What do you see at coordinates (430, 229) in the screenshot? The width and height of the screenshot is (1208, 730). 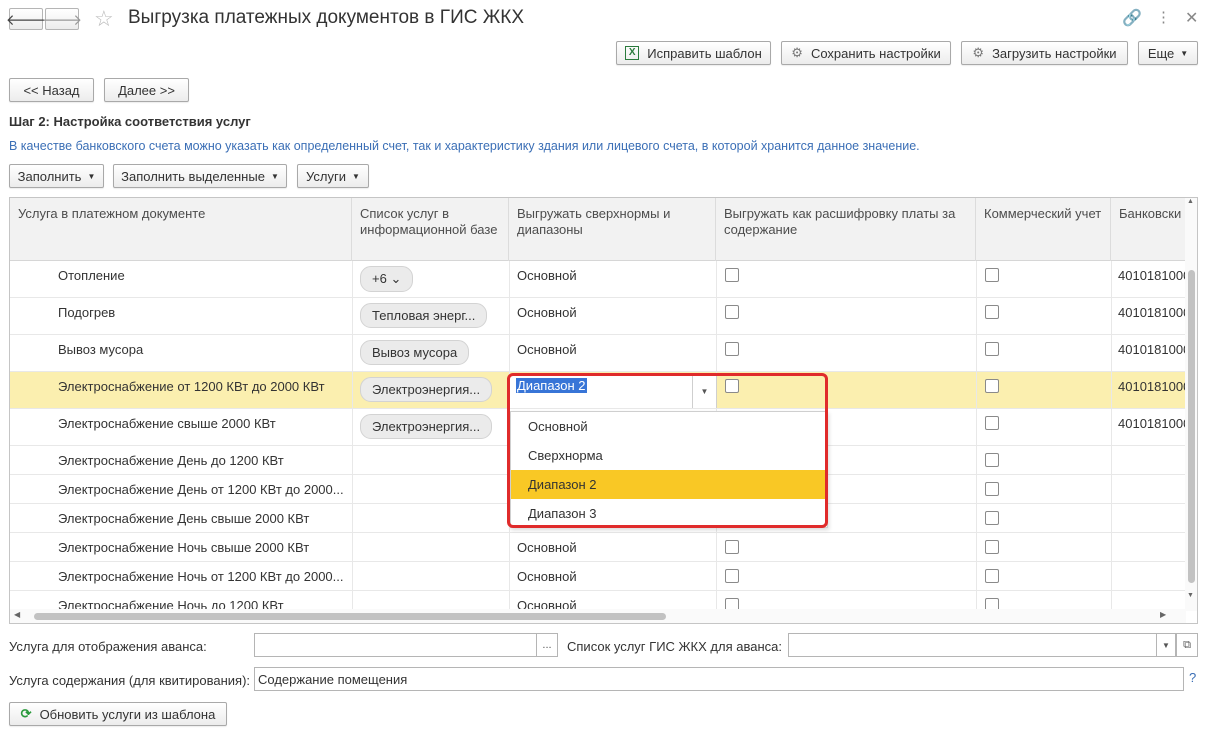 I see `column-header-service-list: Список услуг в информационной базе` at bounding box center [430, 229].